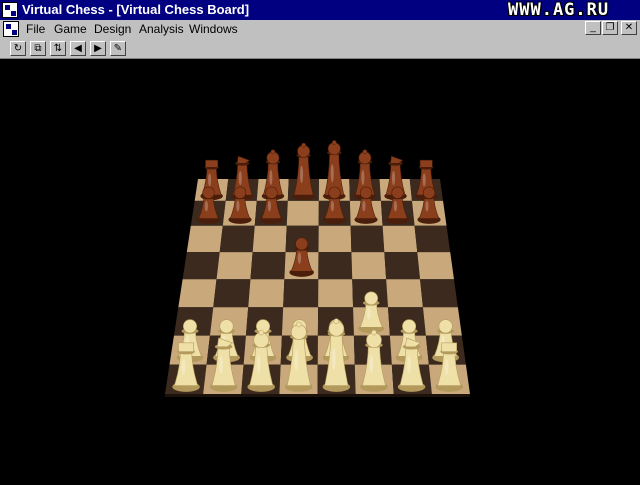 This screenshot has height=485, width=640. Describe the element at coordinates (369, 266) in the screenshot. I see `square-f5` at that location.